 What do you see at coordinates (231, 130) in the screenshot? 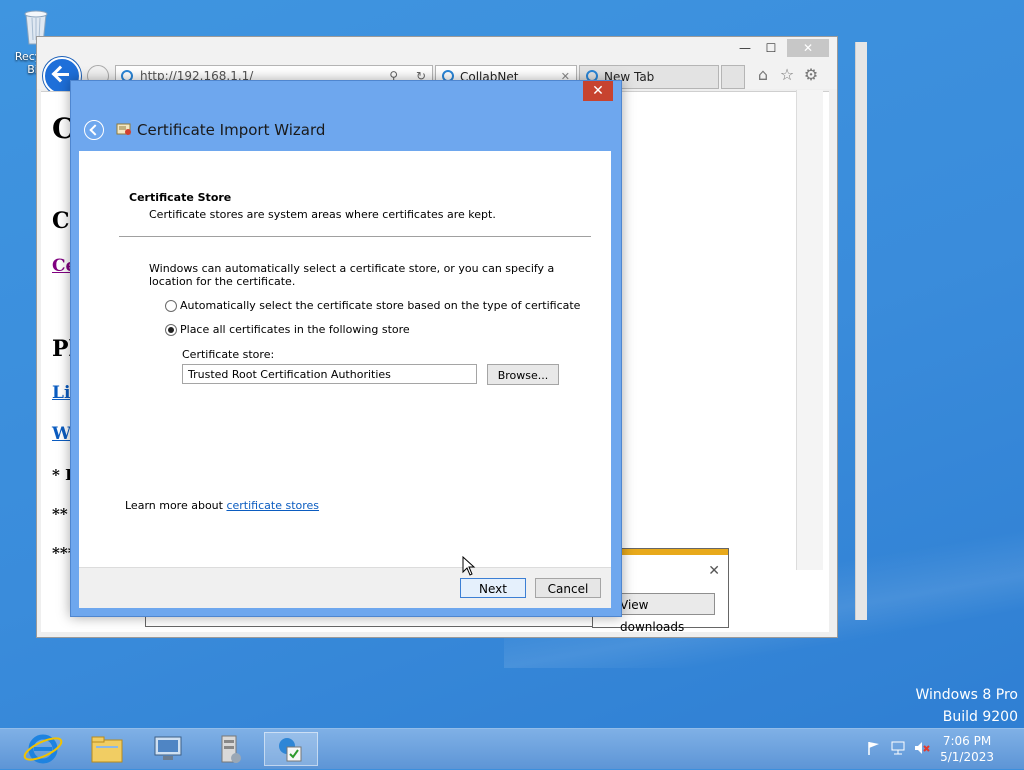
I see `dialog-title: Certificate Import Wizard` at bounding box center [231, 130].